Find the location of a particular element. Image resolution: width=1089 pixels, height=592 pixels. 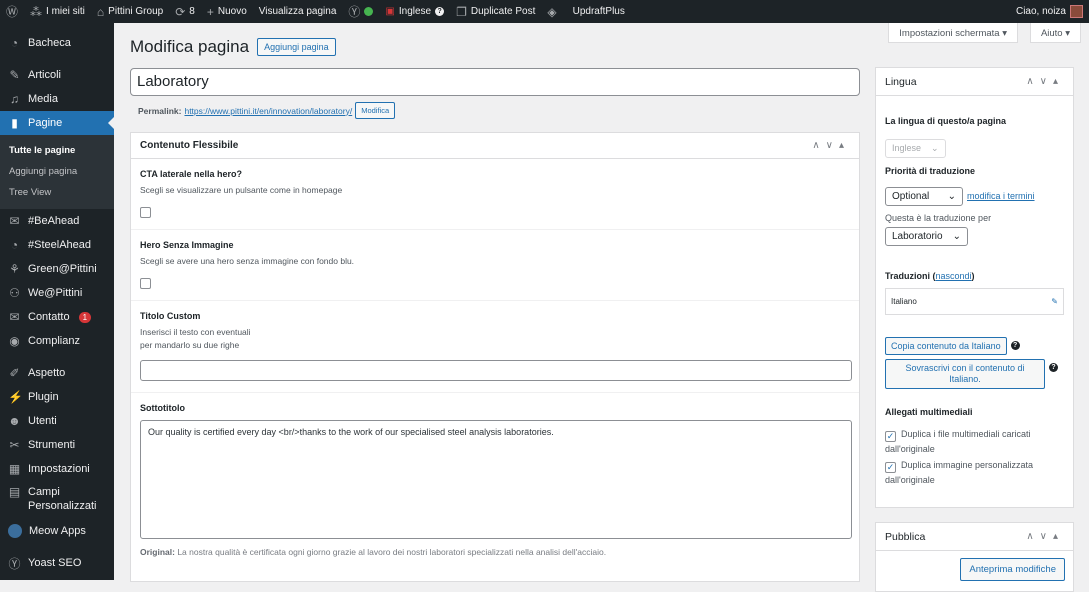

sidebar-item-media: ♫ Media is located at coordinates (57, 99).